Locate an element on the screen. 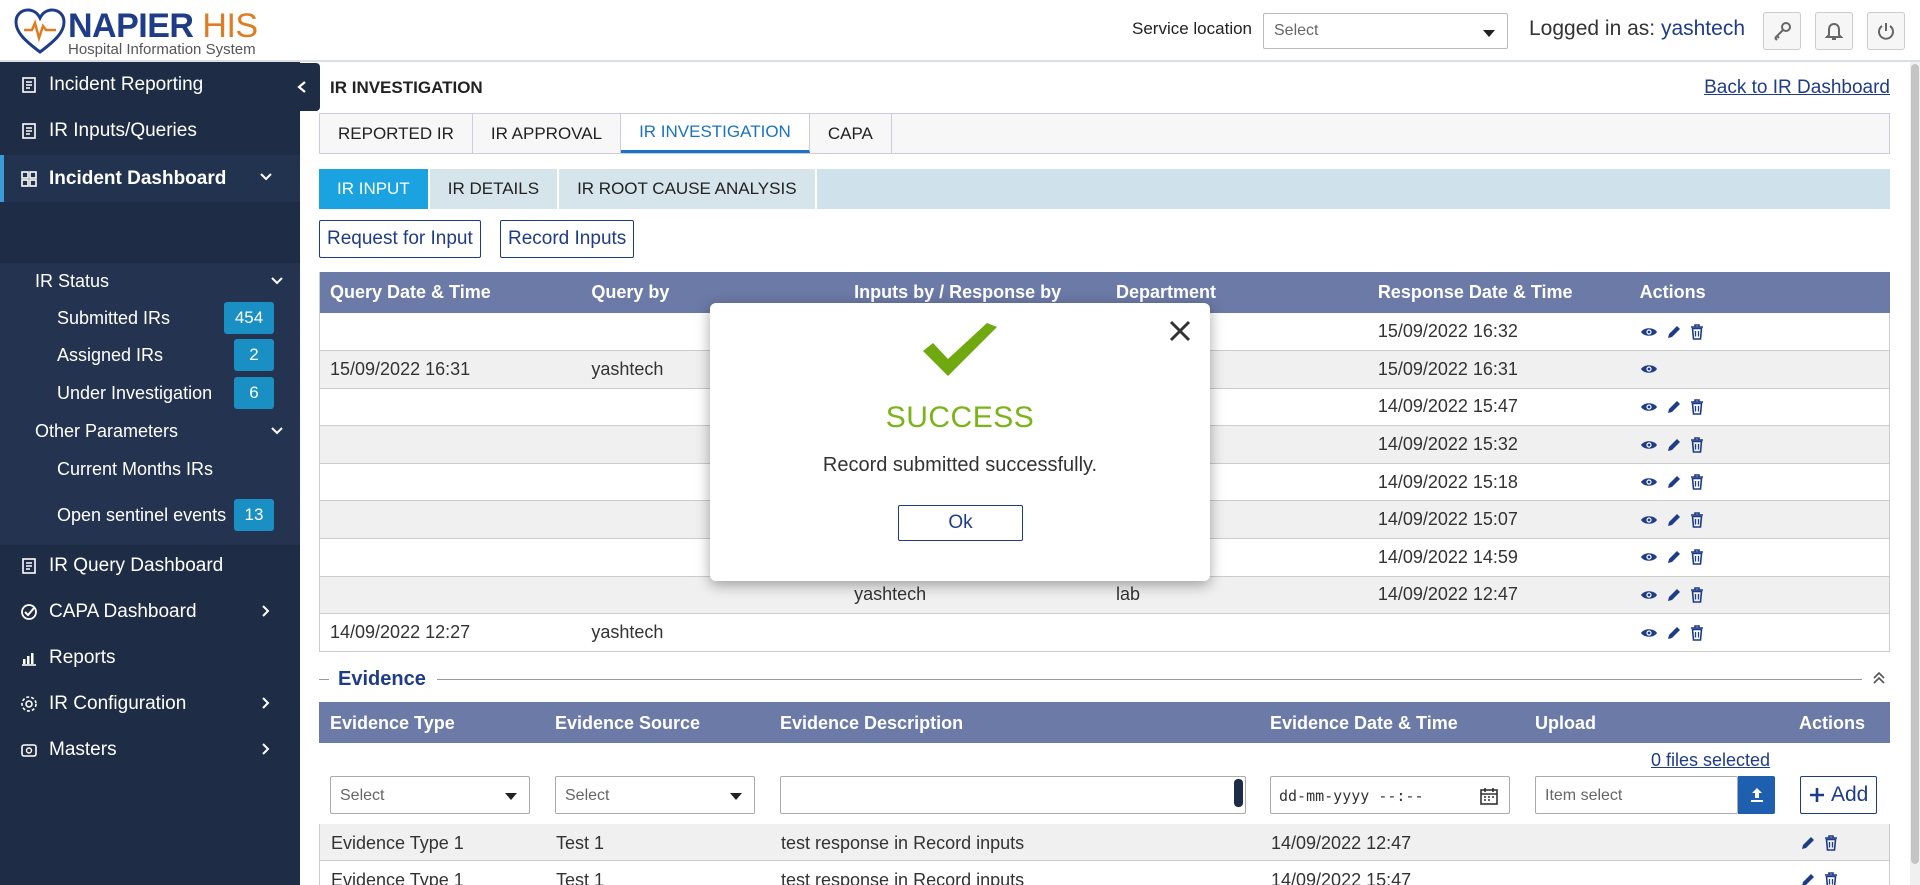 This screenshot has width=1920, height=885. success-checkmark-icon is located at coordinates (960, 349).